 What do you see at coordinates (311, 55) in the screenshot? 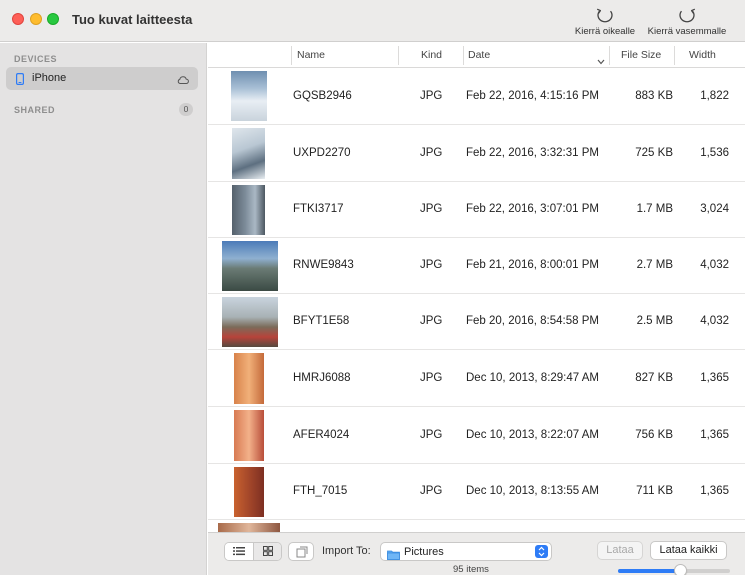
I see `column-header-name: Name` at bounding box center [311, 55].